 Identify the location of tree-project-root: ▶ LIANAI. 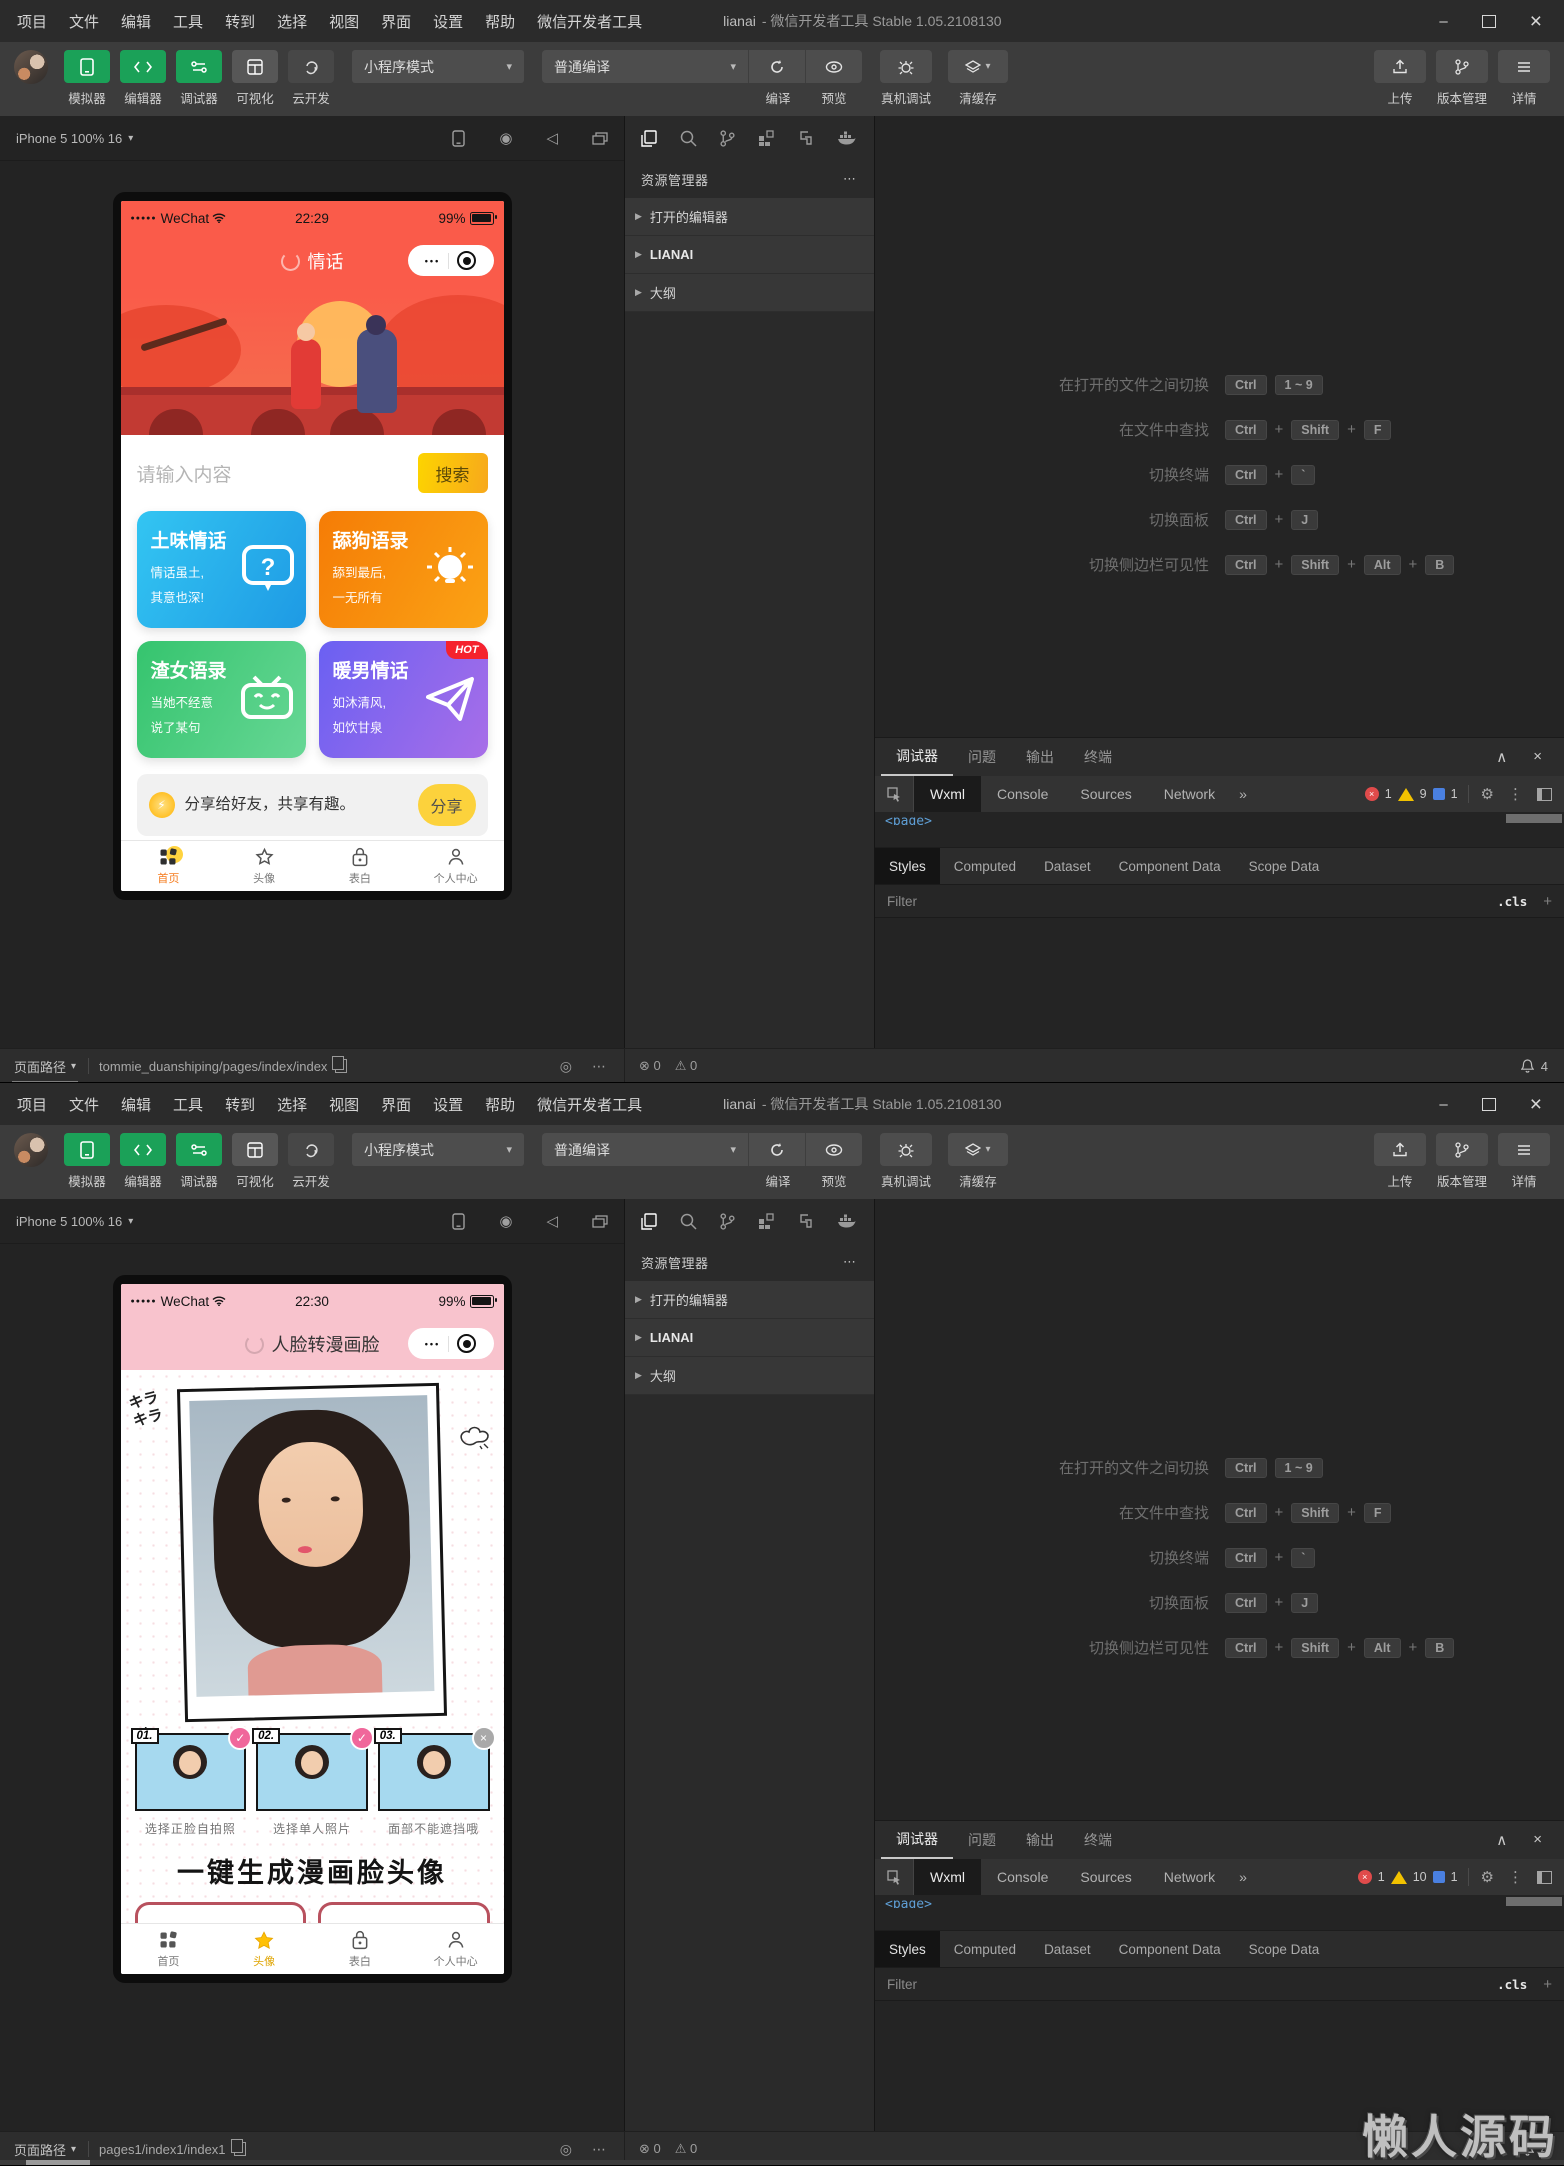
(749, 1338).